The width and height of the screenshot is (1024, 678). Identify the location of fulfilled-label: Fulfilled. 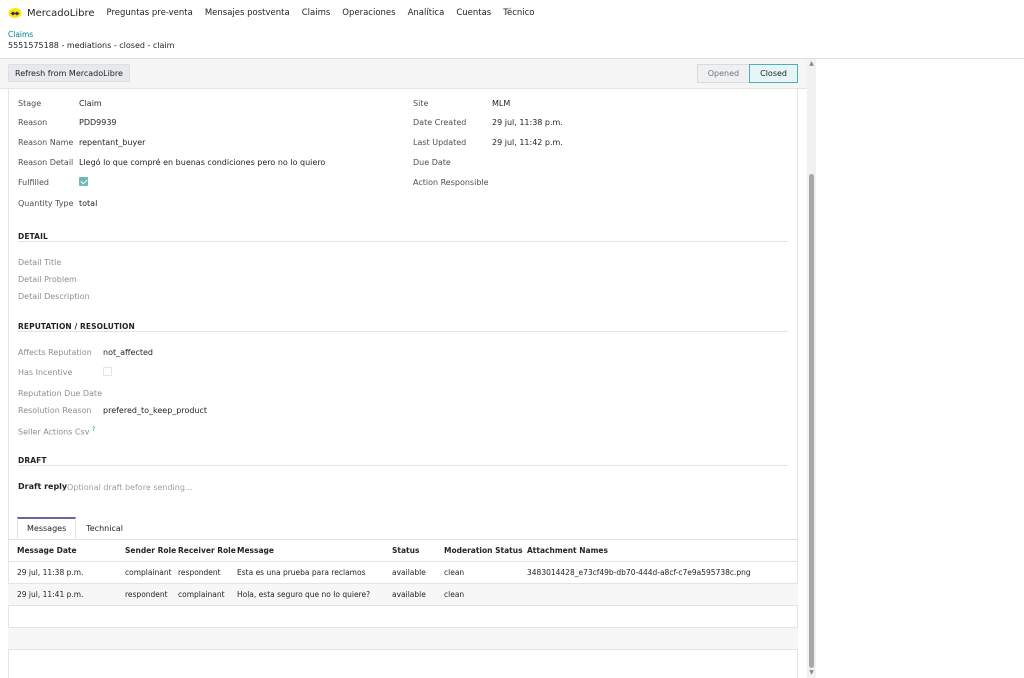
(33, 182).